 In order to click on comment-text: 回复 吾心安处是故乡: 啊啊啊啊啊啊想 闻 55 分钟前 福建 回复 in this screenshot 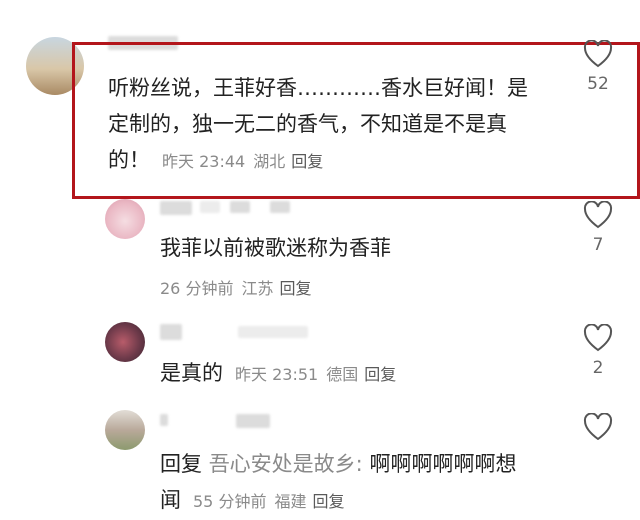, I will do `click(355, 483)`.